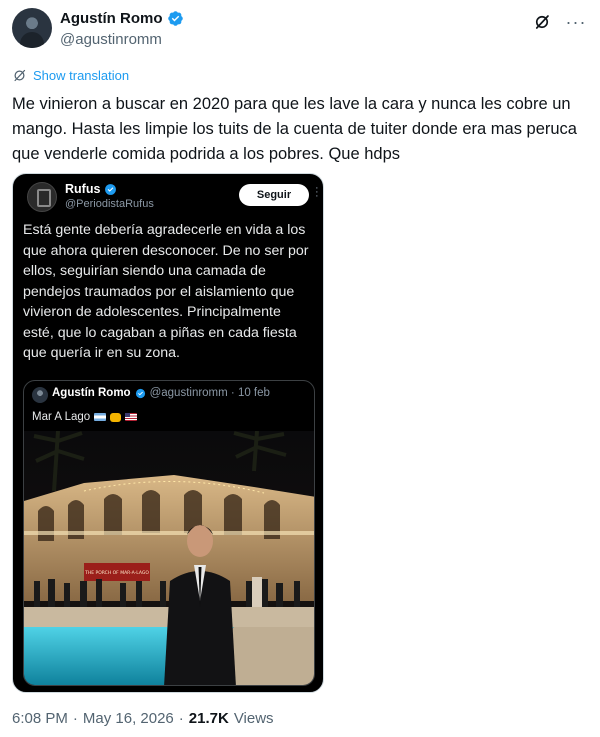 Image resolution: width=600 pixels, height=737 pixels. I want to click on argentina-flag-icon, so click(100, 417).